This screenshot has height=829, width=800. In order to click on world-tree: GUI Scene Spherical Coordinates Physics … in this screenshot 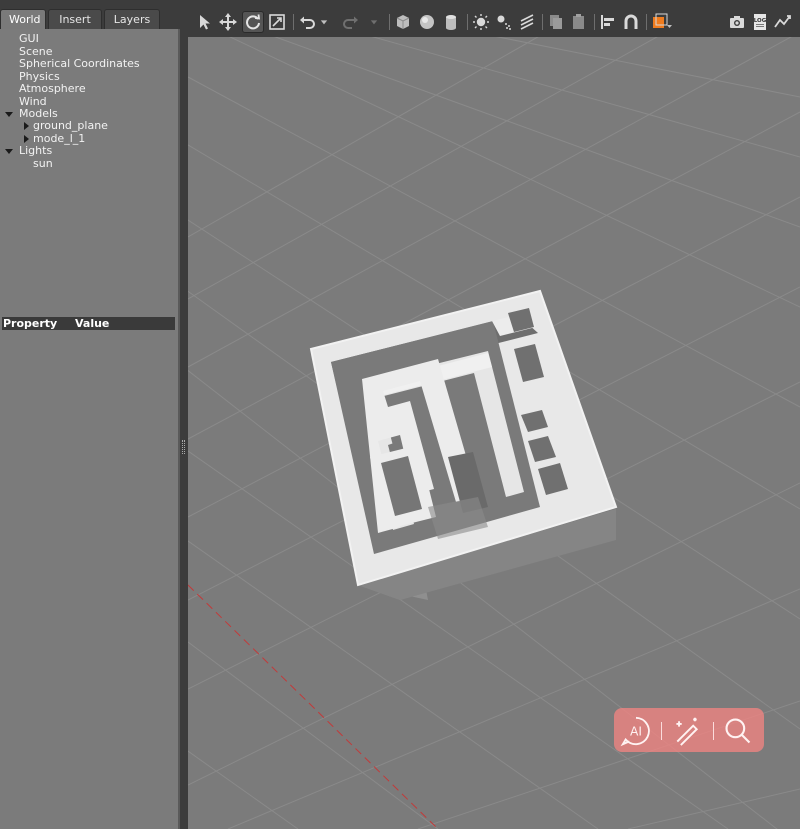, I will do `click(90, 171)`.